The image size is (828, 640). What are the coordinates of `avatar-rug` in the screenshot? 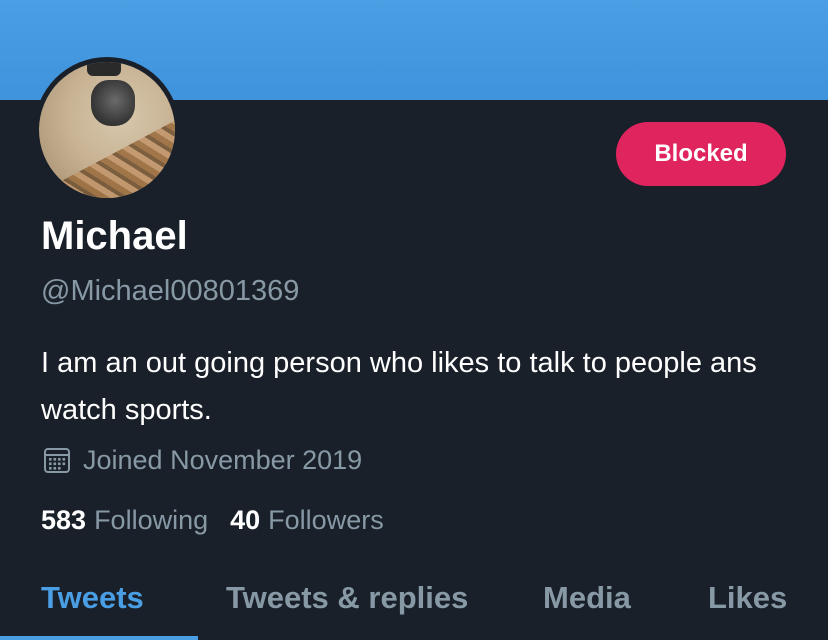 It's located at (107, 156).